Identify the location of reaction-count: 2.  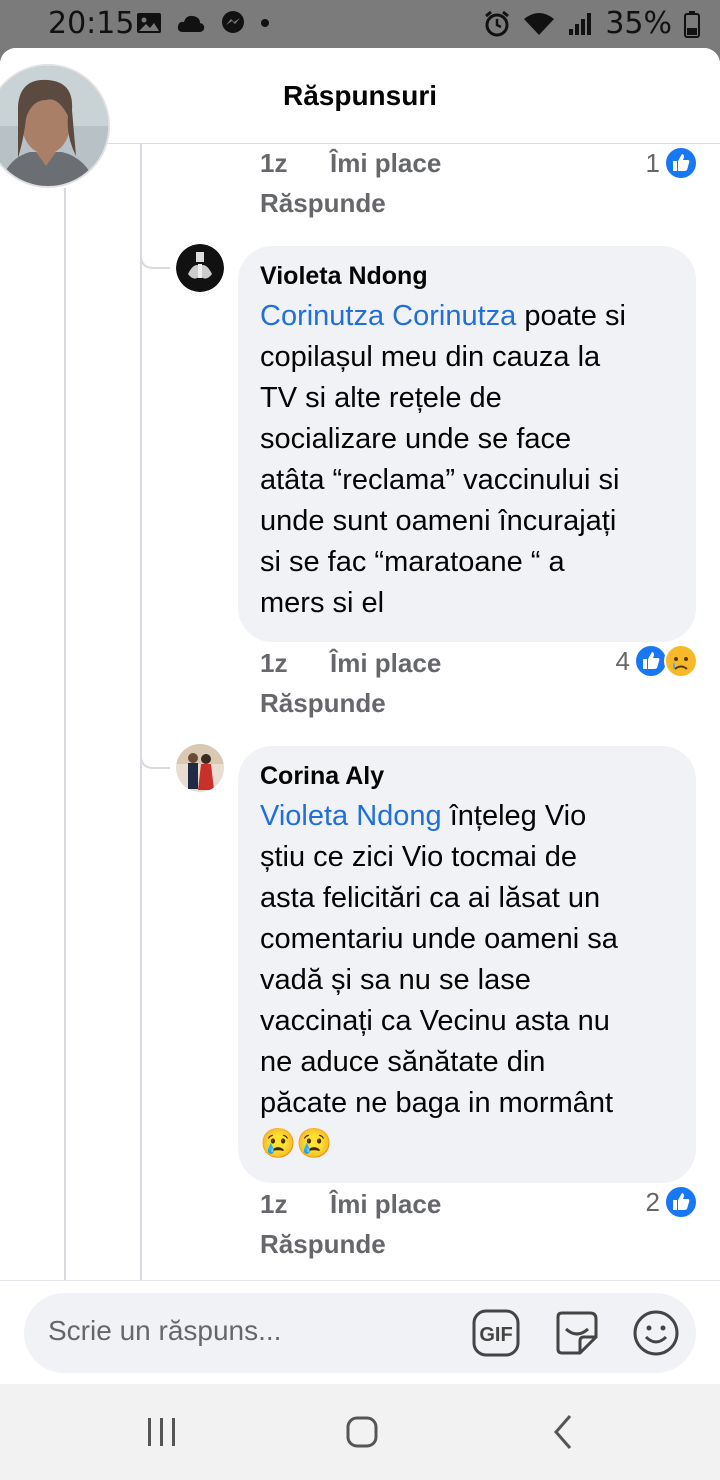
(652, 1201).